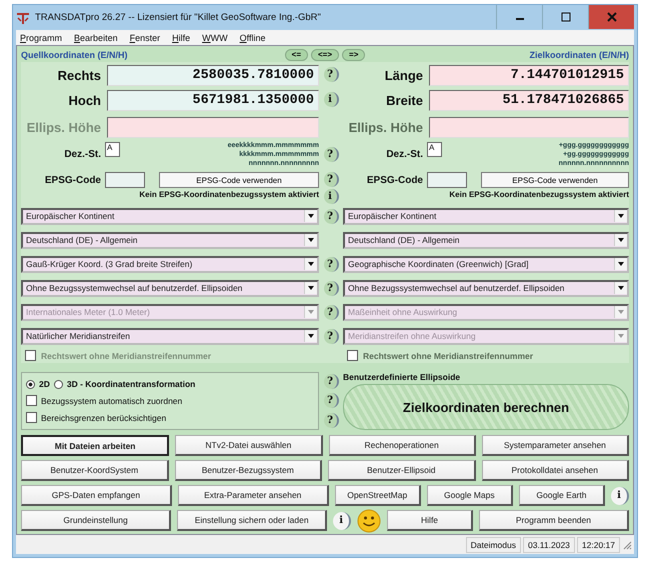  Describe the element at coordinates (402, 445) in the screenshot. I see `action-button: Rechenoperationen` at that location.